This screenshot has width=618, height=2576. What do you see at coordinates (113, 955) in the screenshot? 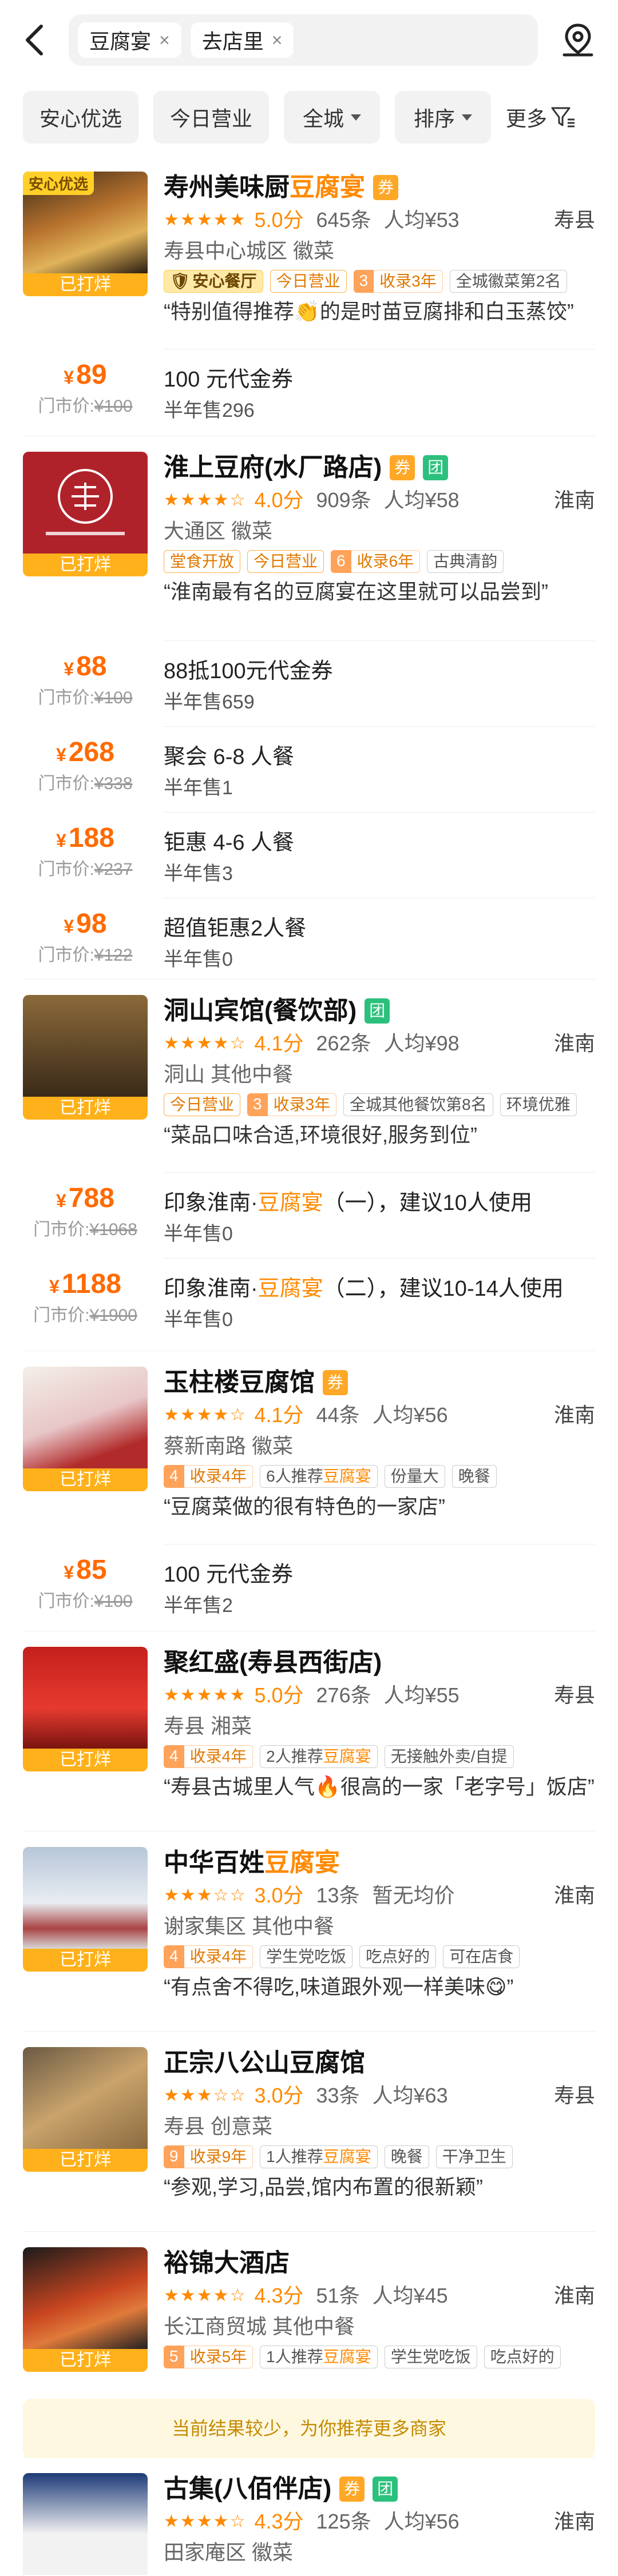
I see `market-price-value: ¥122` at bounding box center [113, 955].